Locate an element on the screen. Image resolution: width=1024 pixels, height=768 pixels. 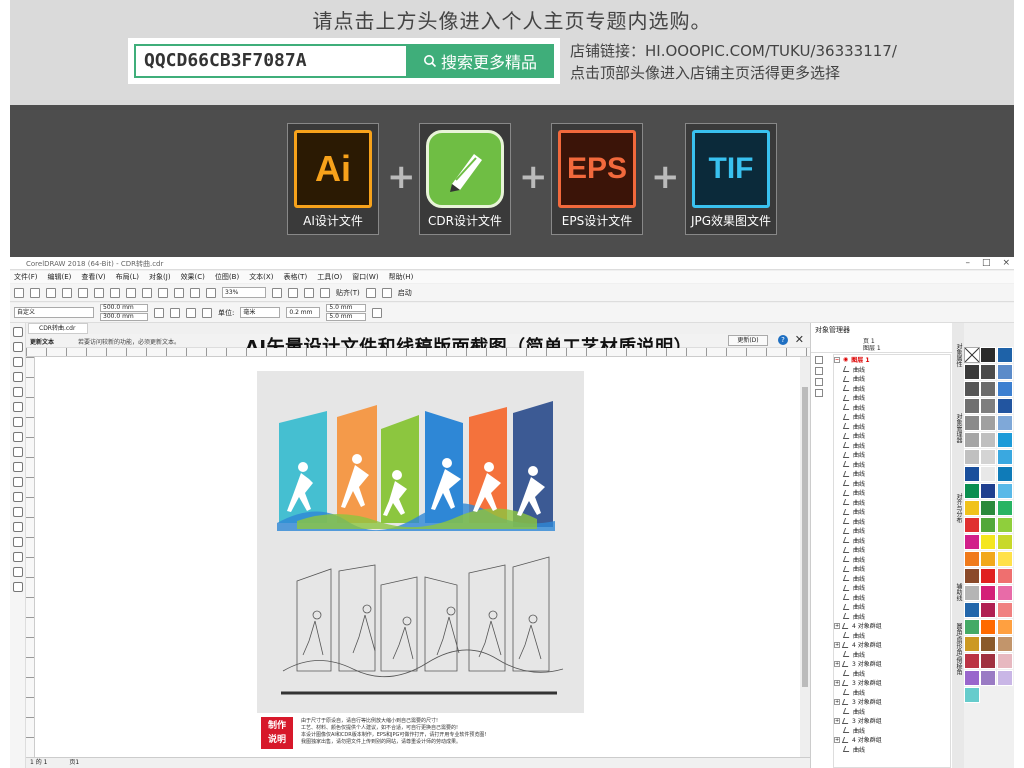
page-navigator: 1 的 1 is located at coordinates (38, 762).